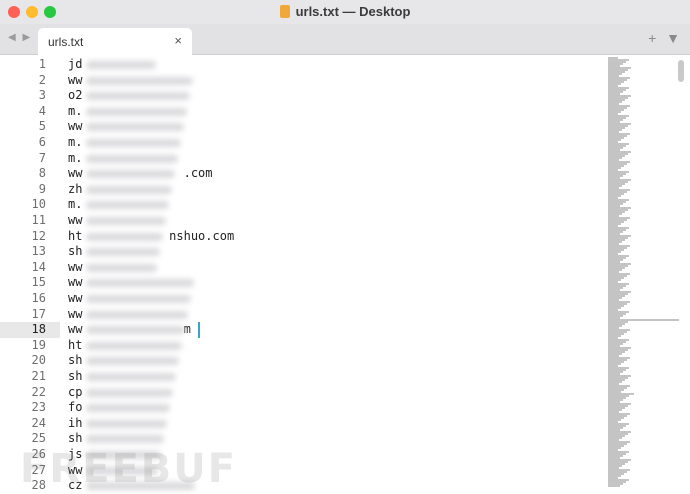 This screenshot has height=494, width=690. I want to click on vertical-scrollbar, so click(681, 71).